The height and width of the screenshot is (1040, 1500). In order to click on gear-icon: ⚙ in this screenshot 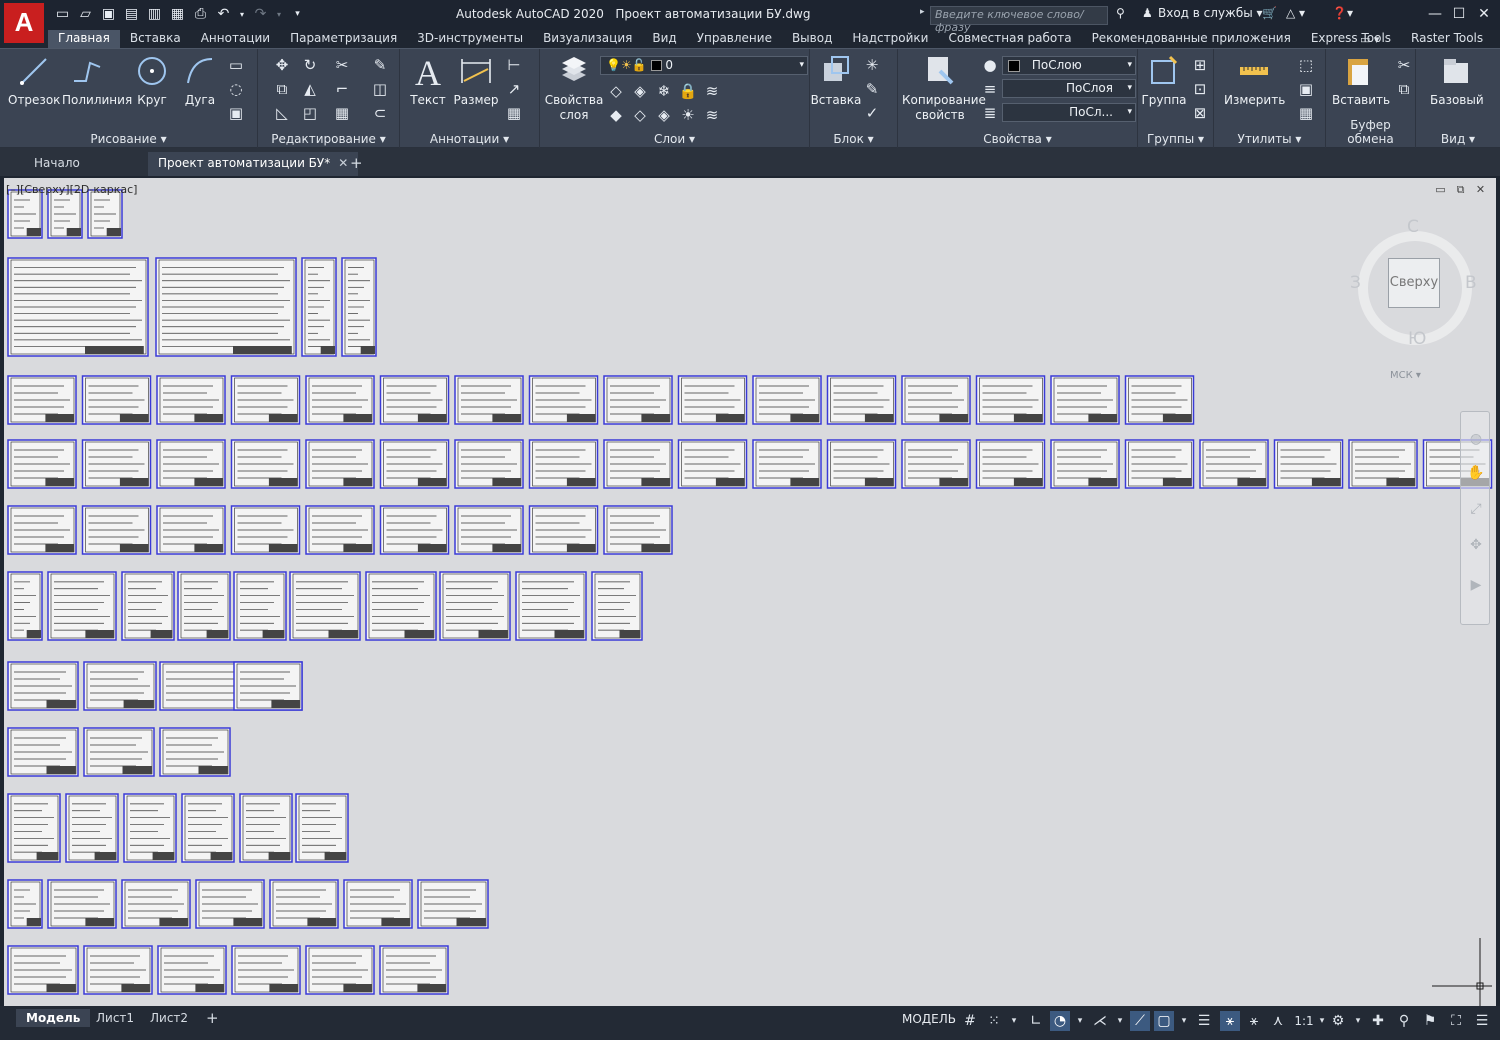, I will do `click(1338, 1021)`.